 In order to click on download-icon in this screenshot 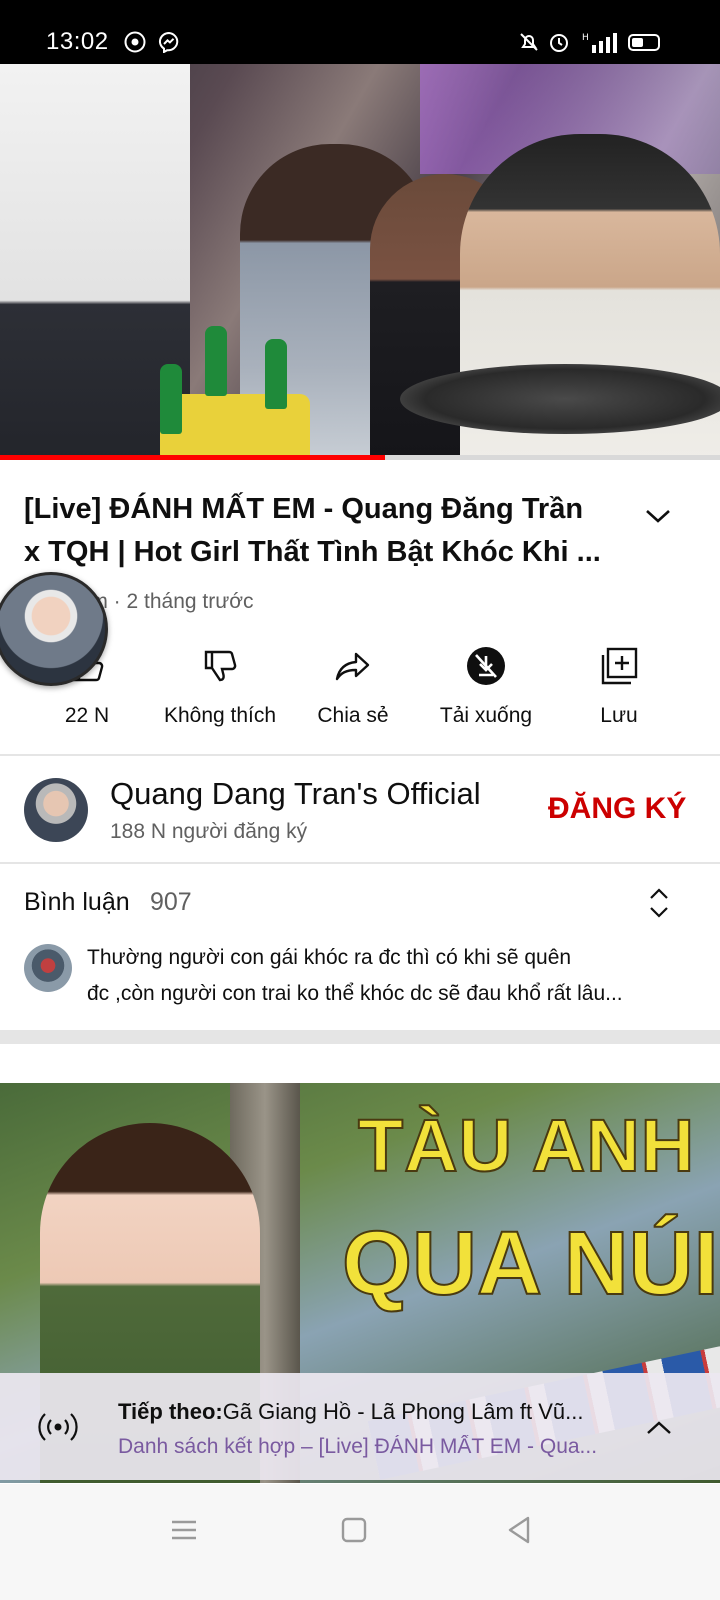, I will do `click(486, 666)`.